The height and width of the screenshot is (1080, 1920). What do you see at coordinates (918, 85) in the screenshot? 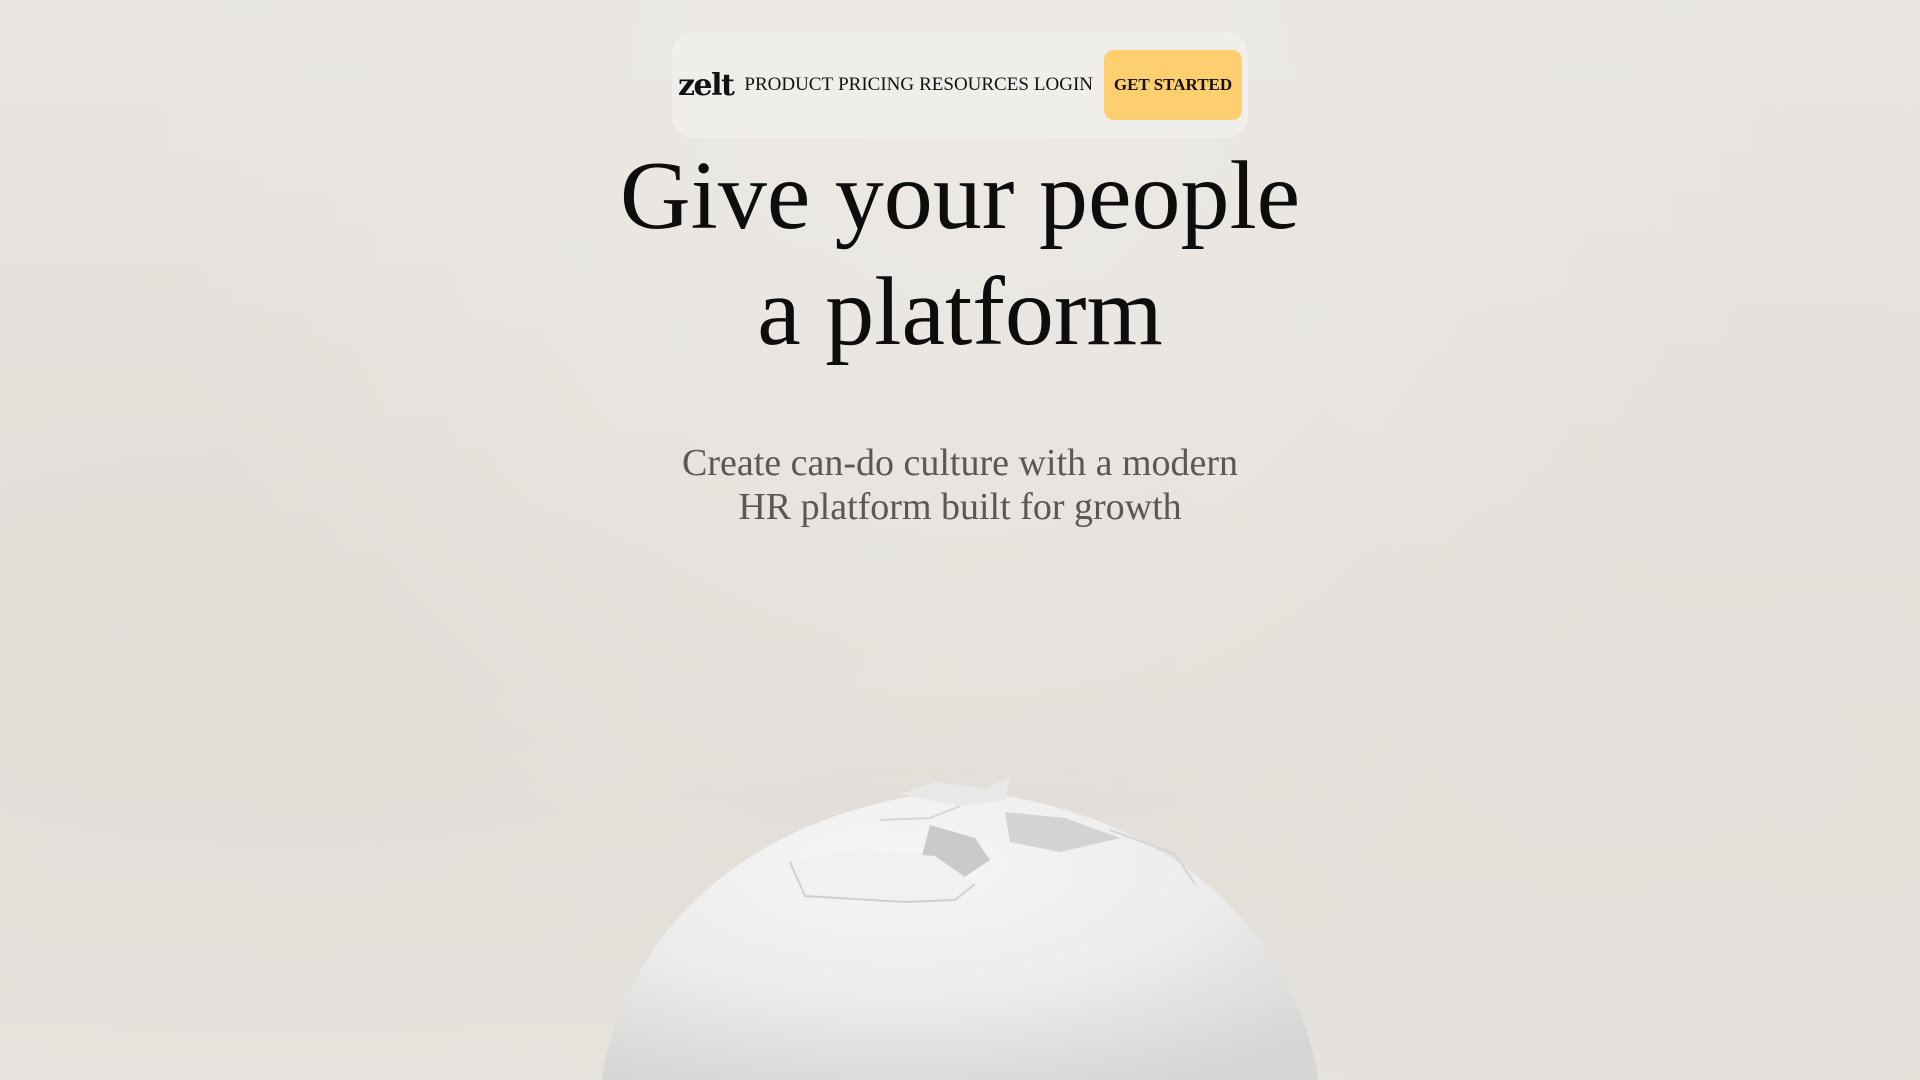
I see `nav-links: PRODUCT PRICING RESOURCES LOGIN` at bounding box center [918, 85].